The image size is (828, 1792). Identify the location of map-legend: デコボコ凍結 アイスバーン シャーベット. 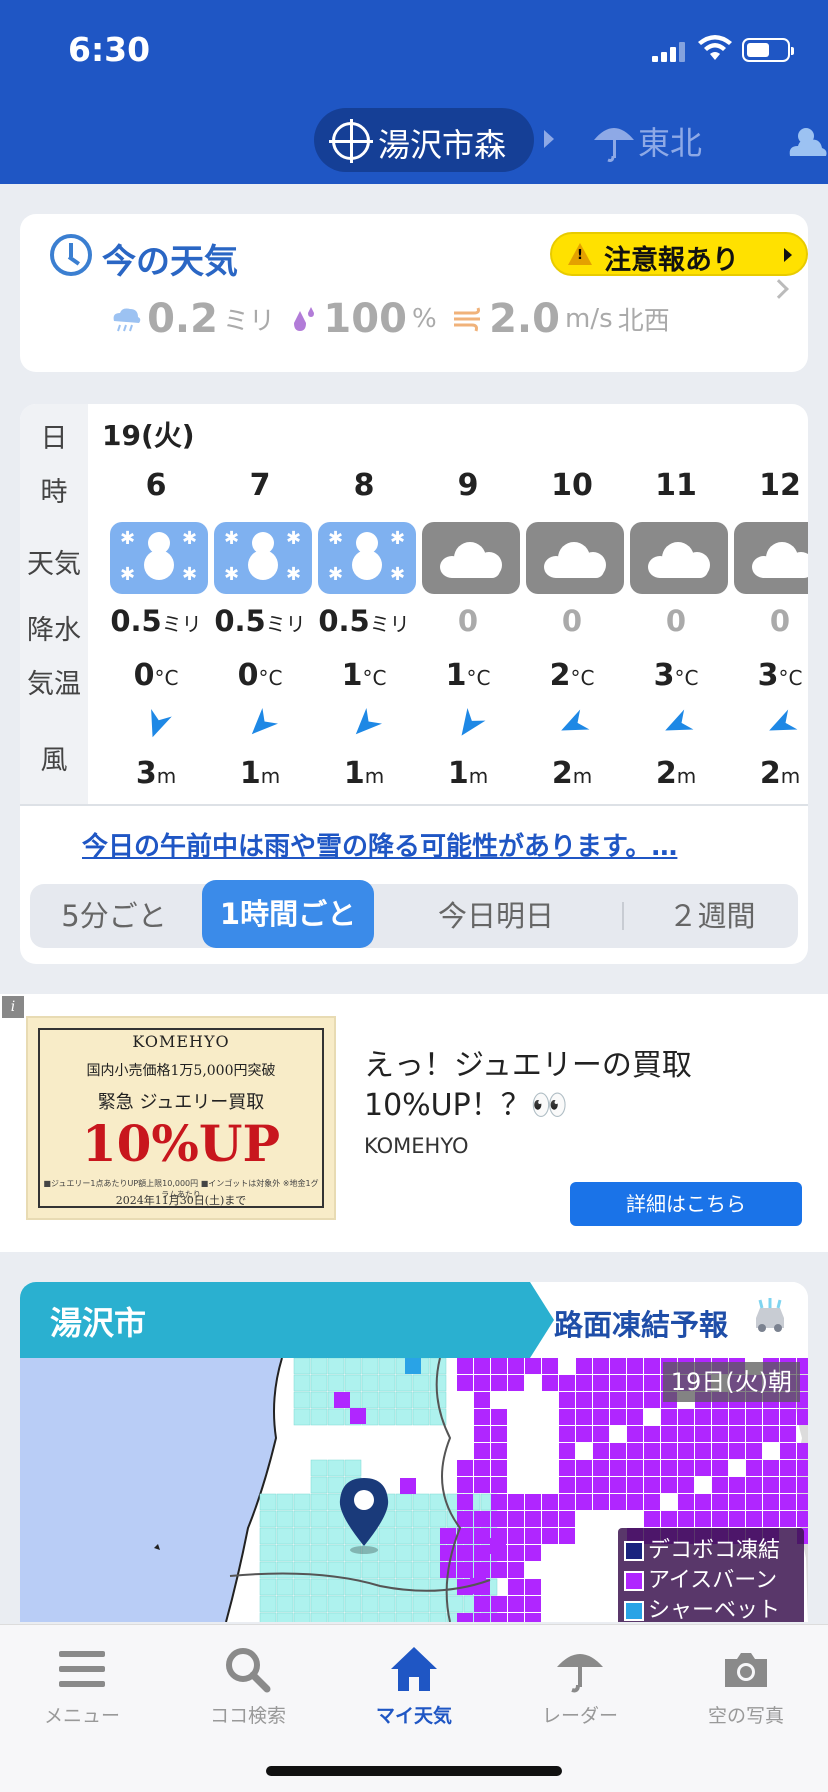
(711, 1575).